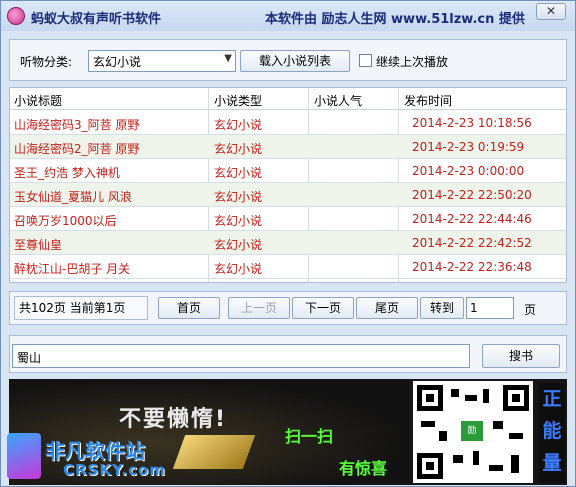 Image resolution: width=576 pixels, height=487 pixels. I want to click on qr-logo-icon: 励, so click(472, 431).